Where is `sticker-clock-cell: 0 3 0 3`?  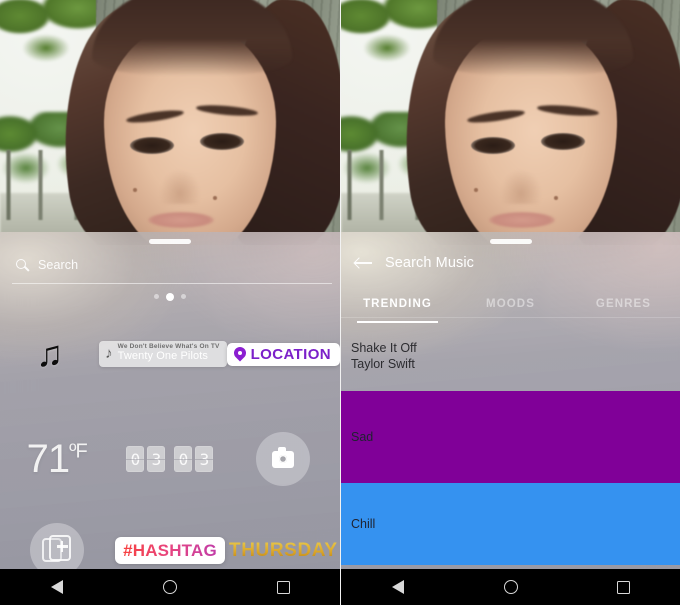
sticker-clock-cell: 0 3 0 3 is located at coordinates (169, 459).